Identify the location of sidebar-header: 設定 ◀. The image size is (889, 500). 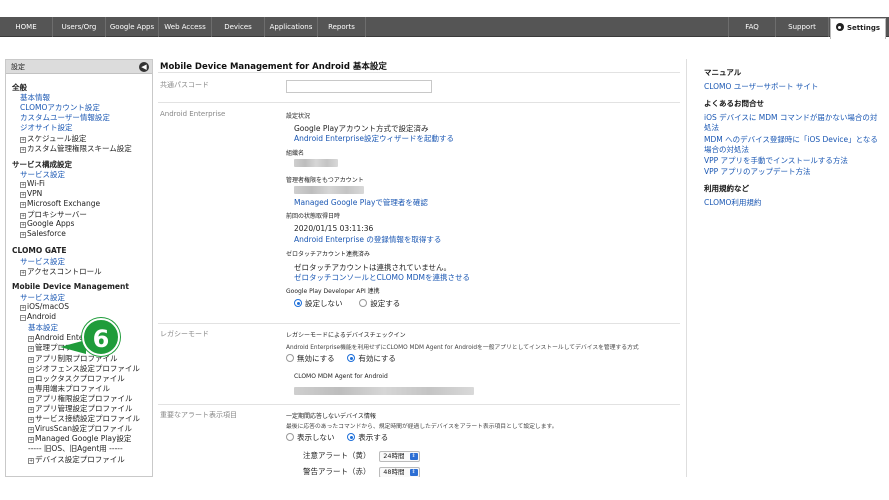
(79, 67).